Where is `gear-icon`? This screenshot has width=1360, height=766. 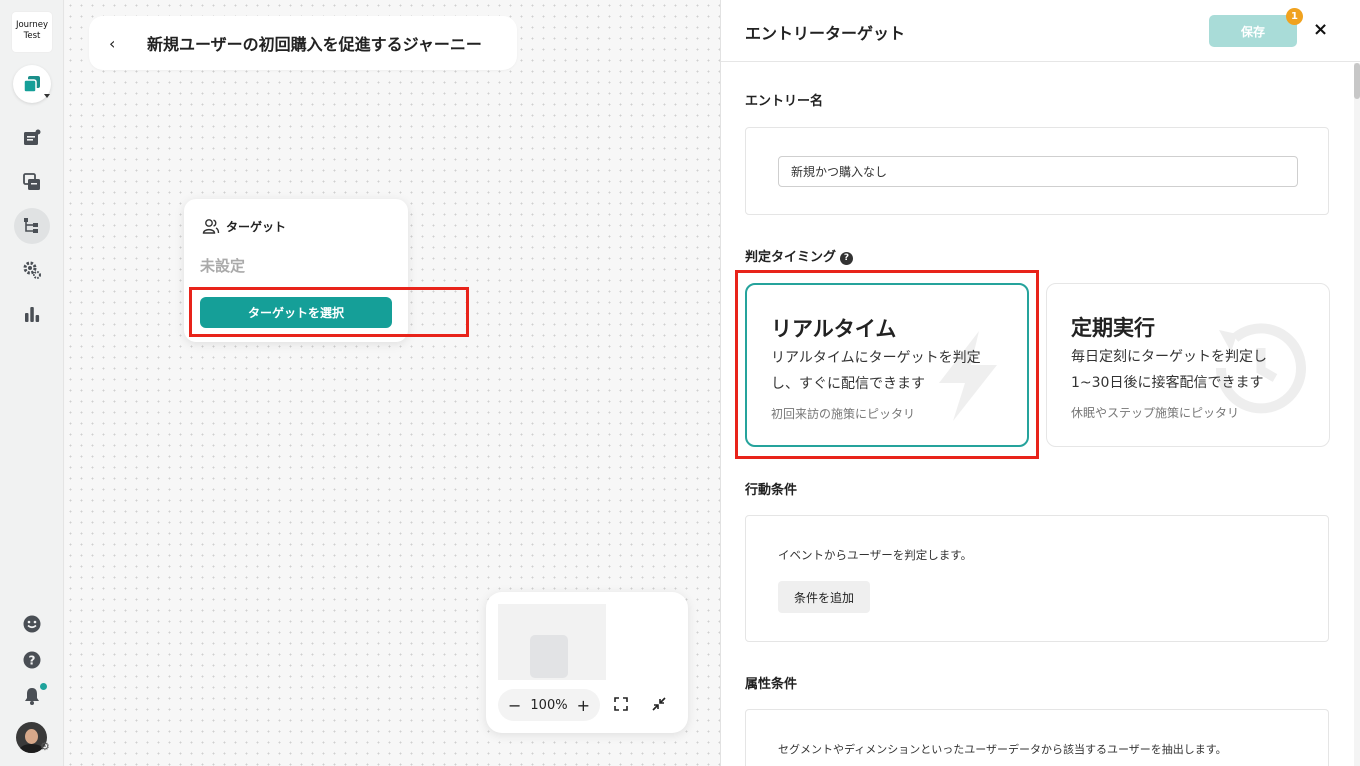
gear-icon is located at coordinates (32, 270).